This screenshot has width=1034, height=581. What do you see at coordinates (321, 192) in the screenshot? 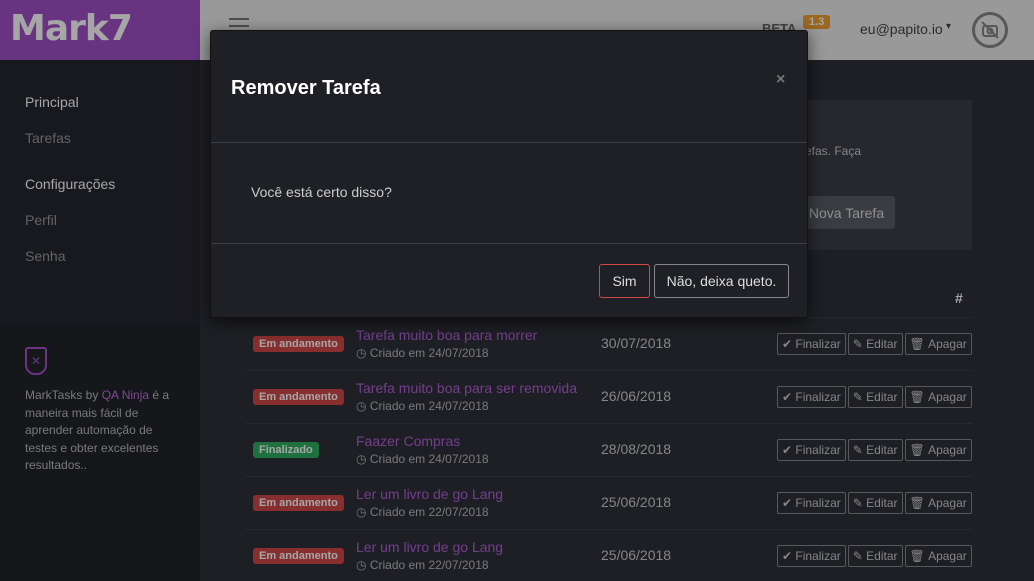
I see `modal-message: Você está certo disso?` at bounding box center [321, 192].